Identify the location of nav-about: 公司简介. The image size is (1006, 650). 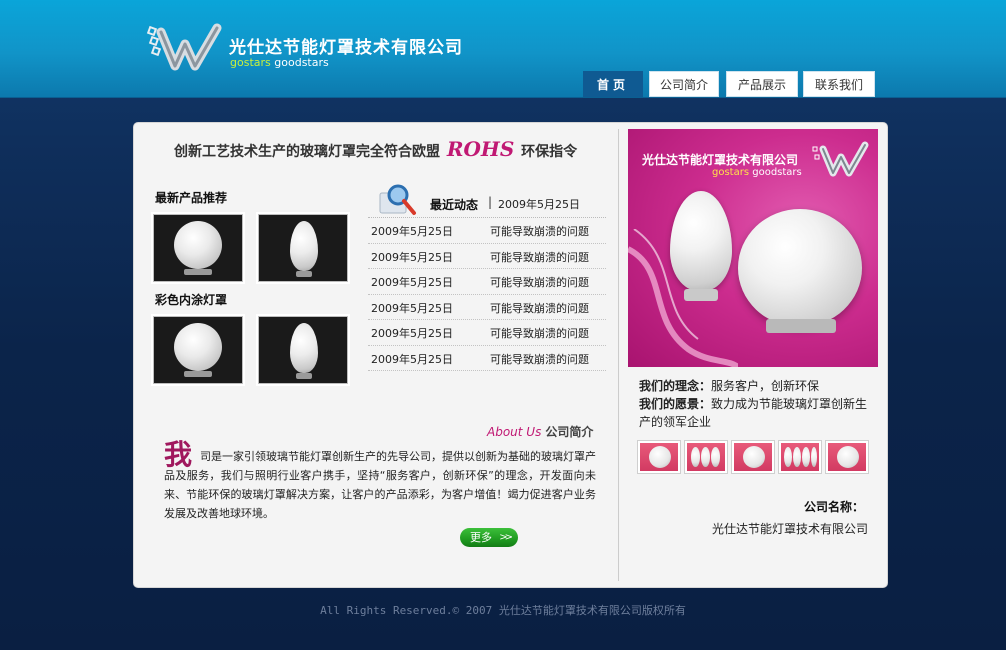
(684, 84).